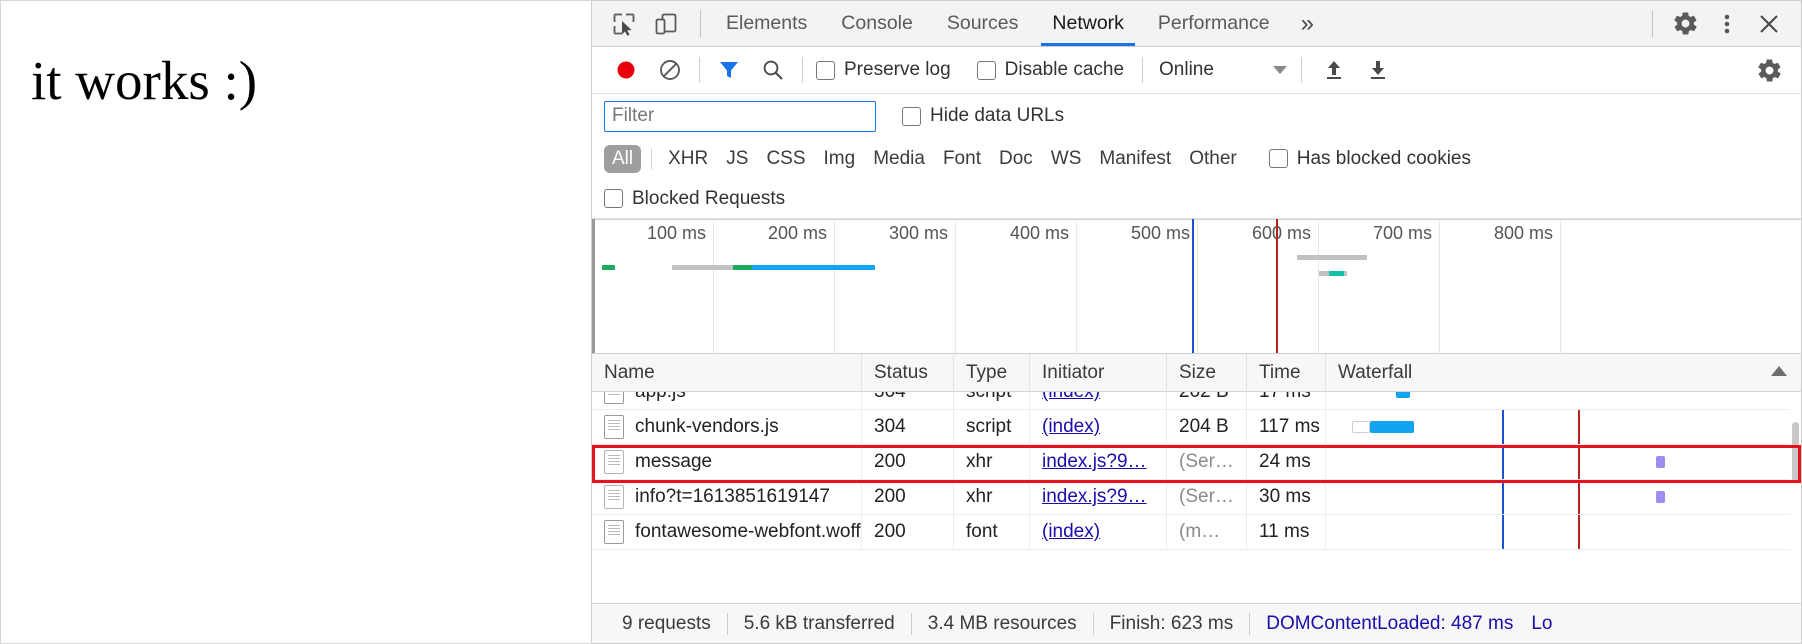 This screenshot has width=1802, height=644. I want to click on type-filter-ws: WS, so click(1066, 159).